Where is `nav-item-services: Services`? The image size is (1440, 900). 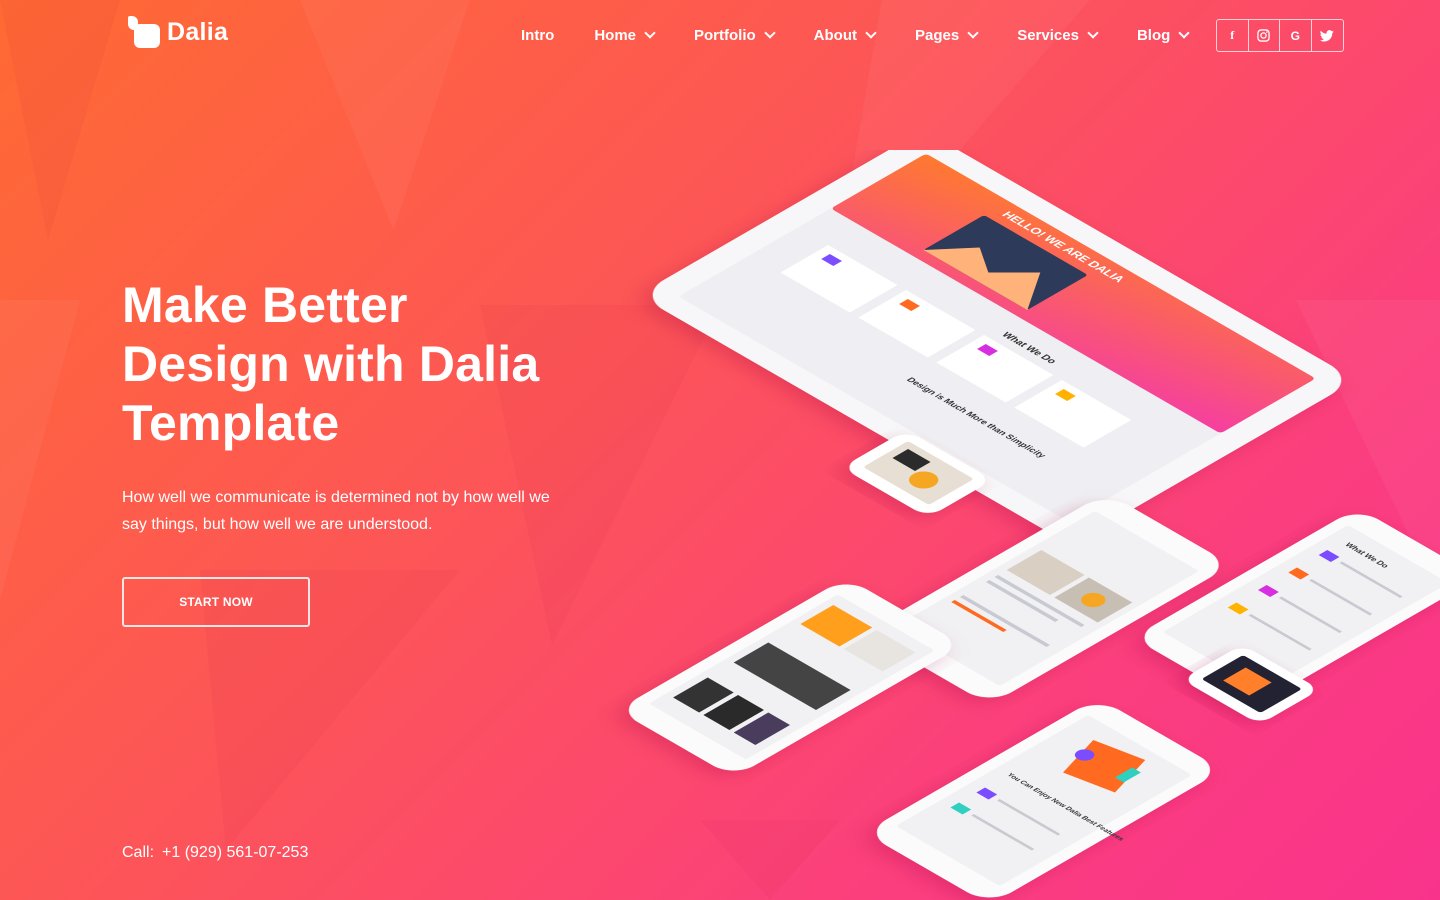 nav-item-services: Services is located at coordinates (1058, 35).